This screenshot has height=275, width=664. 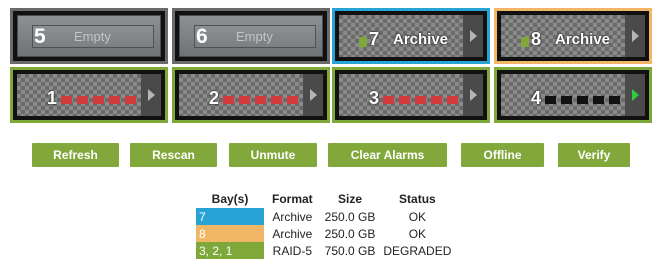 I want to click on bay-2-chevron-right-icon, so click(x=313, y=95).